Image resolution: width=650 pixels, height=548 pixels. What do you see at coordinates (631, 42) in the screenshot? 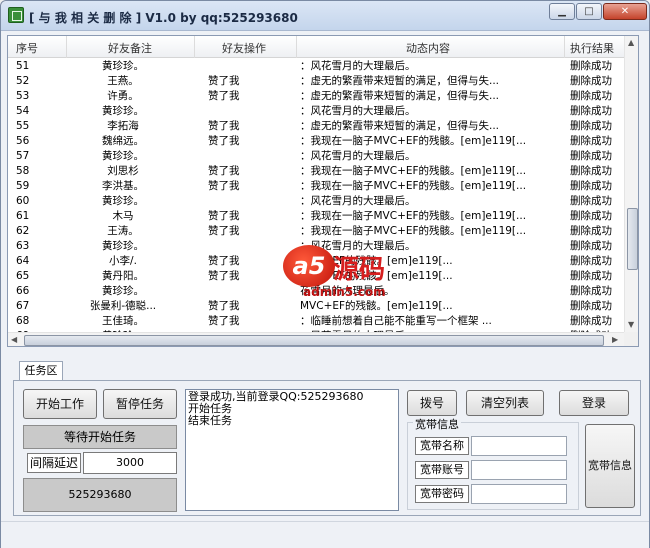
I see `scroll-up-icon: ▲` at bounding box center [631, 42].